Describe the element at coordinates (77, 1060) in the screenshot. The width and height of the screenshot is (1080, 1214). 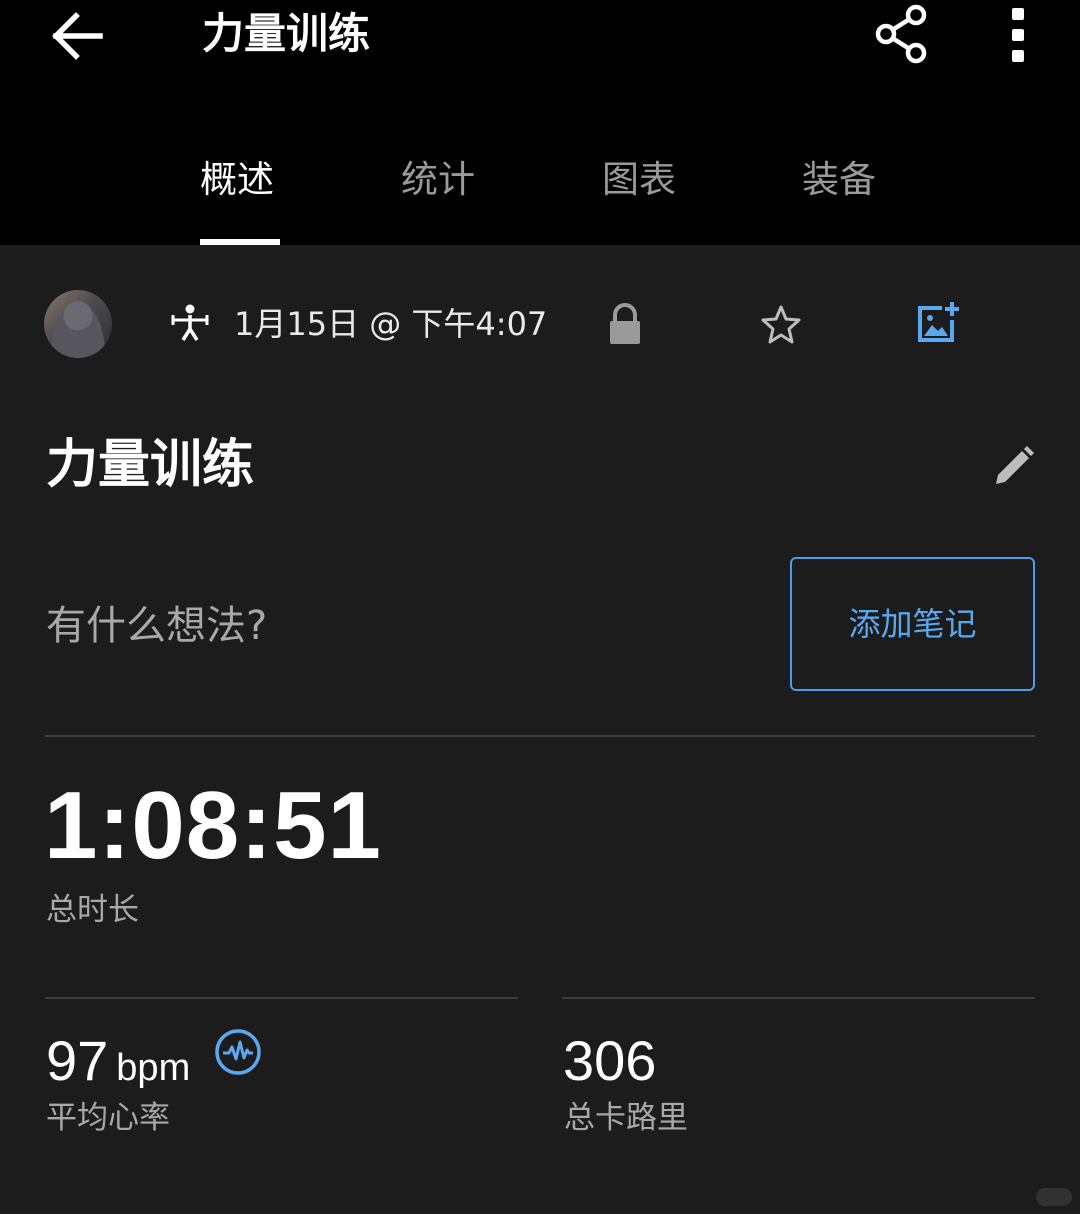
I see `heart-rate-number: 97` at that location.